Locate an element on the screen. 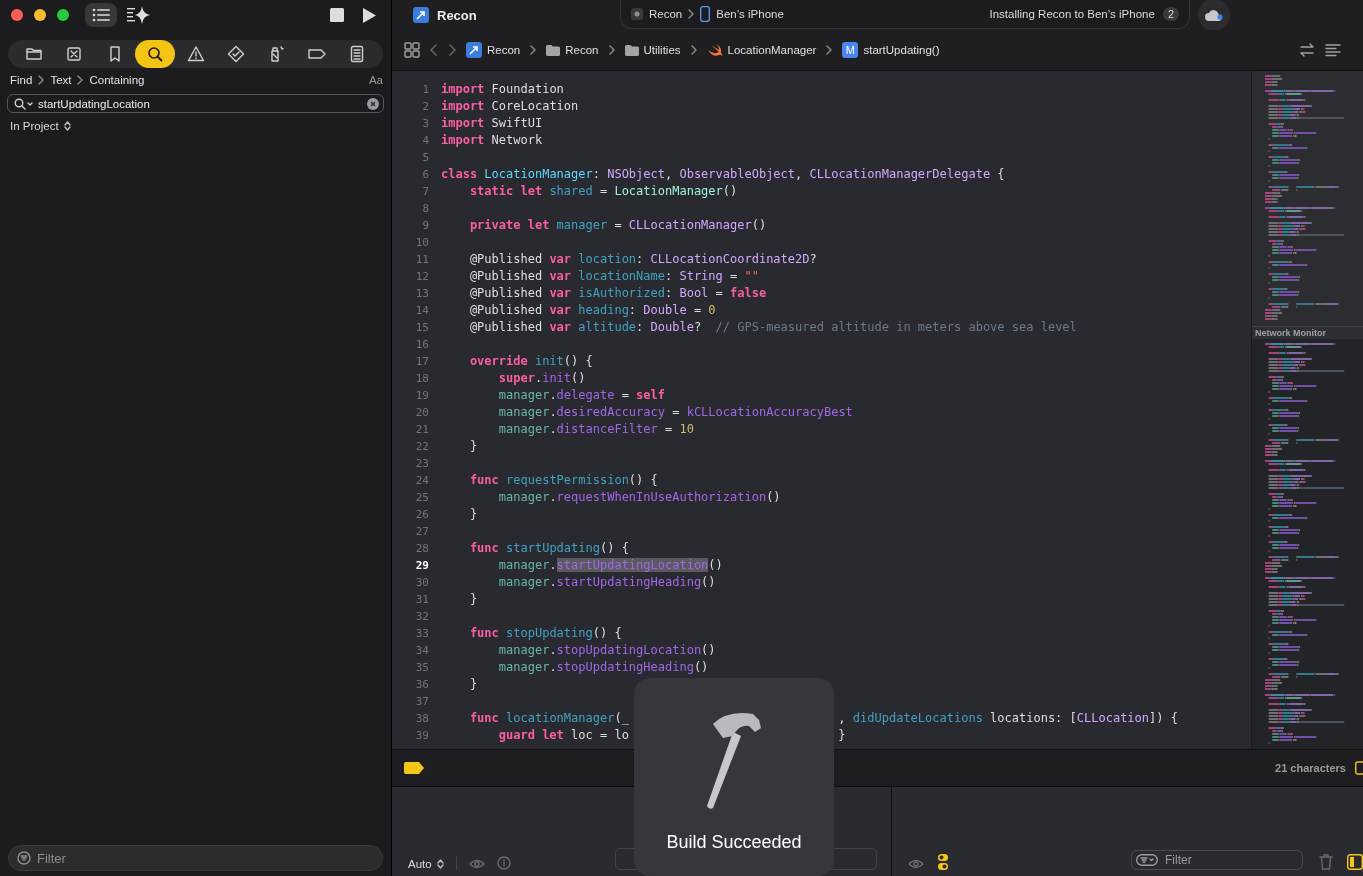  list-icon is located at coordinates (101, 15).